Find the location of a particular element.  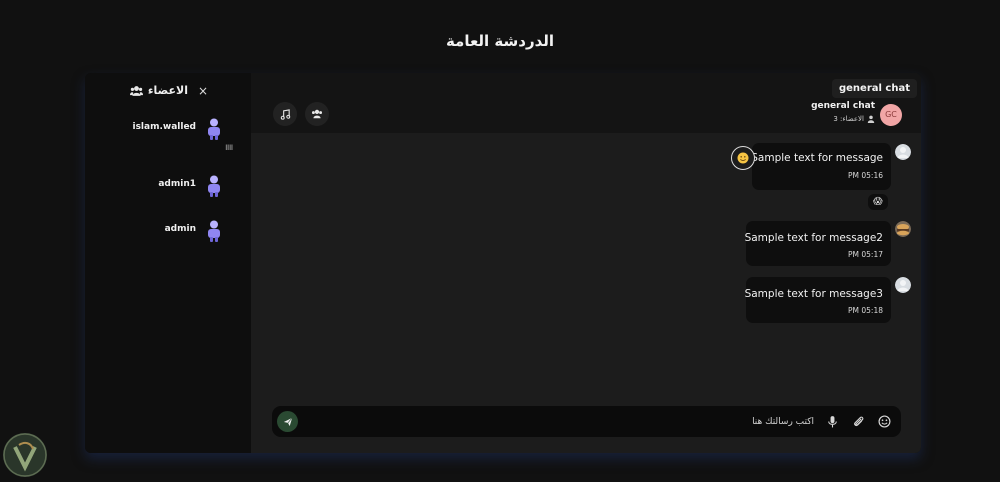

smiley-icon is located at coordinates (743, 158).